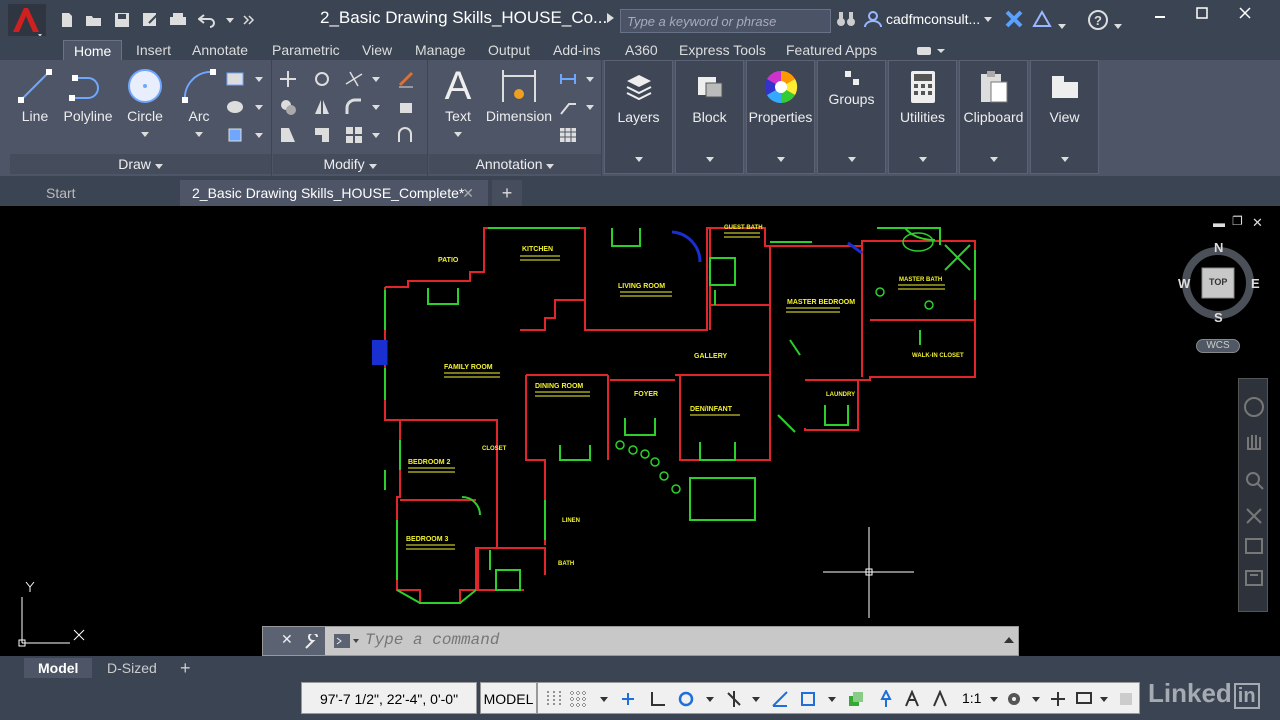 This screenshot has height=720, width=1280. I want to click on orbit-icon, so click(1254, 516).